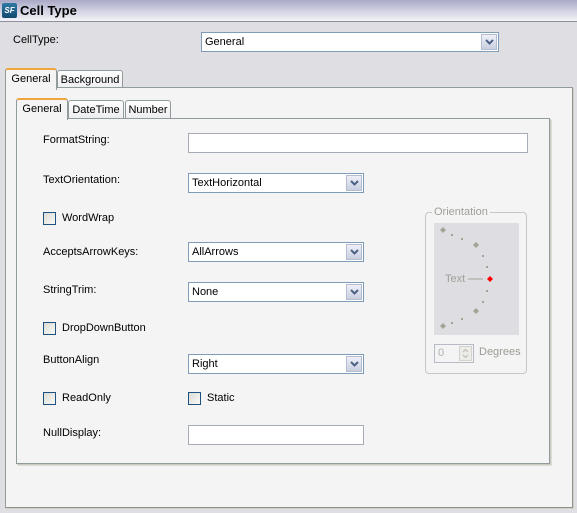 The height and width of the screenshot is (513, 577). I want to click on static-checkbox, so click(194, 398).